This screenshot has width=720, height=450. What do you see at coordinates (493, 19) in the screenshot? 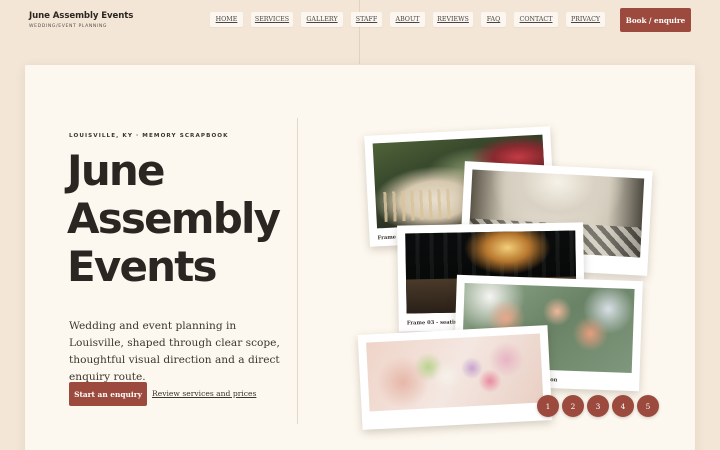
I see `nav-faq: FAQ` at bounding box center [493, 19].